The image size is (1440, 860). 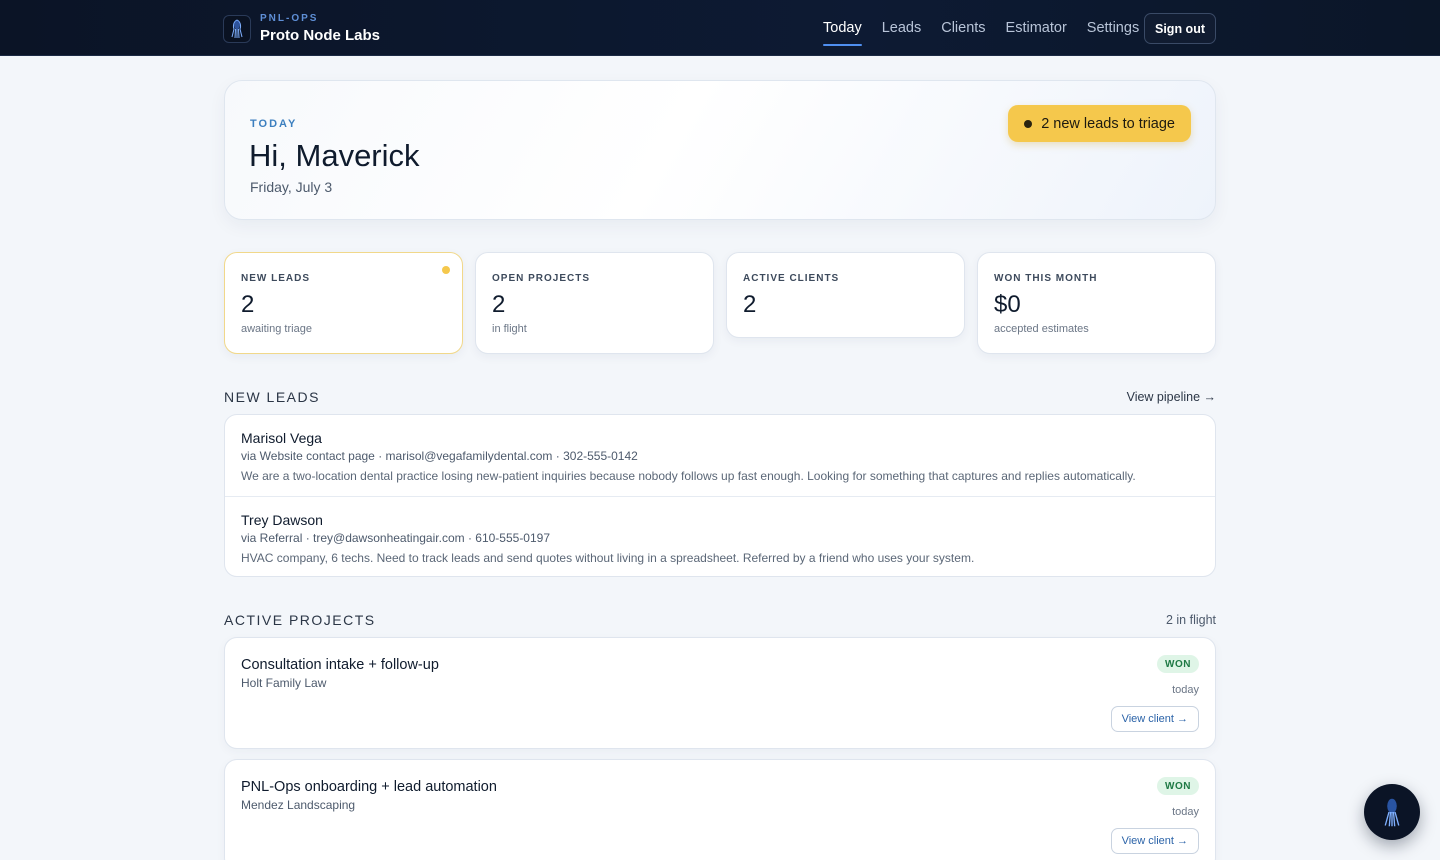 I want to click on brand: PNL-OPS Proto Node Labs, so click(x=301, y=28).